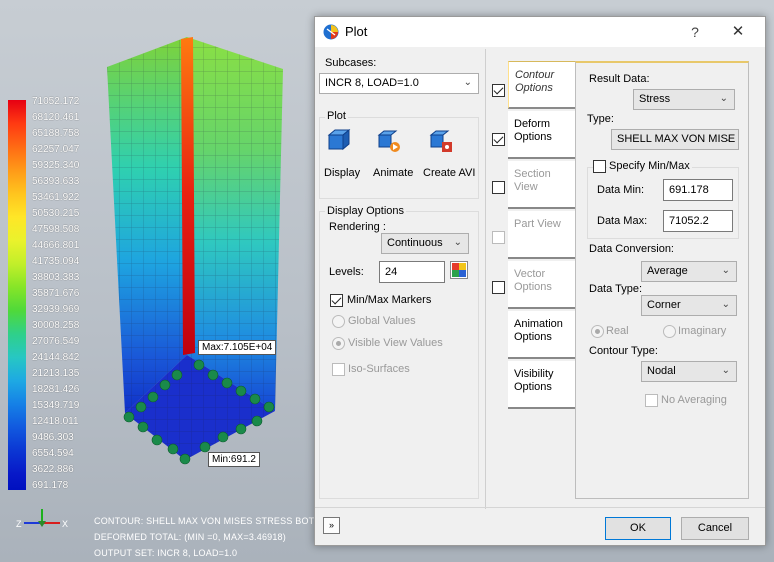 The height and width of the screenshot is (562, 774). Describe the element at coordinates (356, 31) in the screenshot. I see `dialog-title: Plot` at that location.